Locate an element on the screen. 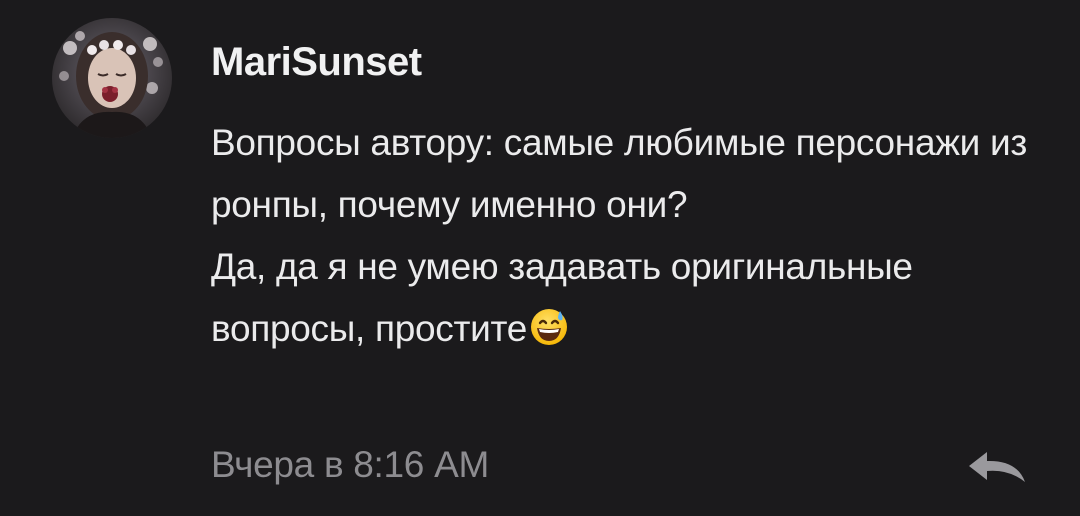 The height and width of the screenshot is (516, 1080). avatar-image is located at coordinates (112, 78).